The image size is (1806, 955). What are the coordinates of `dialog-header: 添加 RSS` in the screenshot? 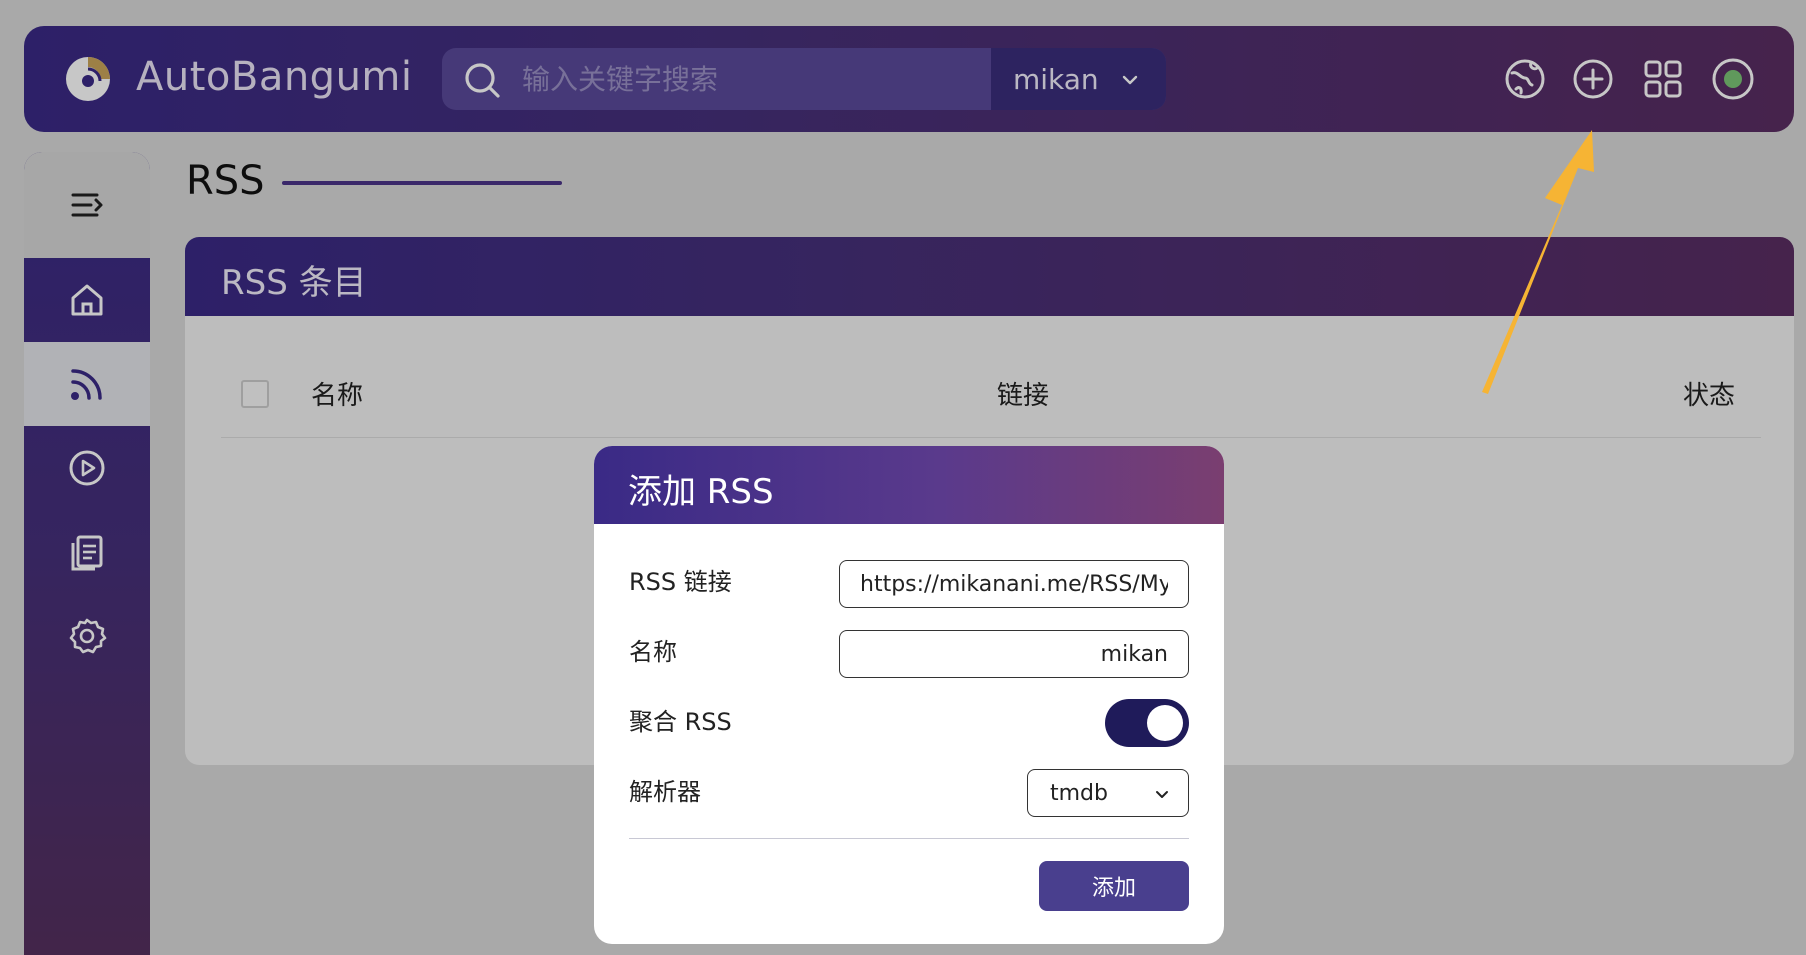 It's located at (909, 485).